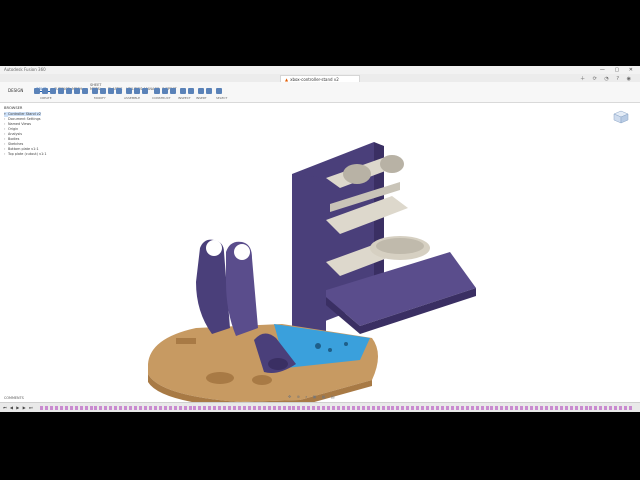 This screenshot has width=640, height=480. I want to click on chamfer-icon, so click(111, 91).